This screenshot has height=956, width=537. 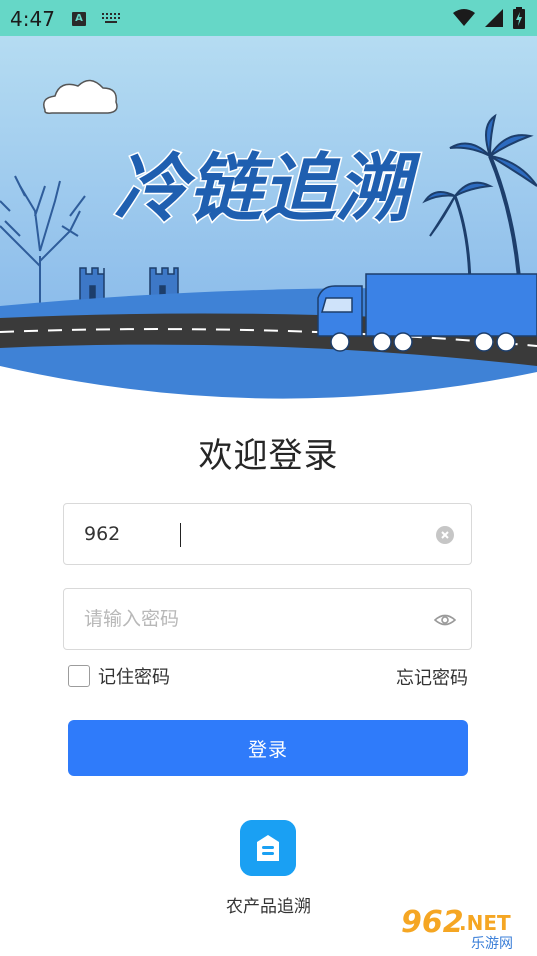 I want to click on login-button: 登录, so click(x=268, y=748).